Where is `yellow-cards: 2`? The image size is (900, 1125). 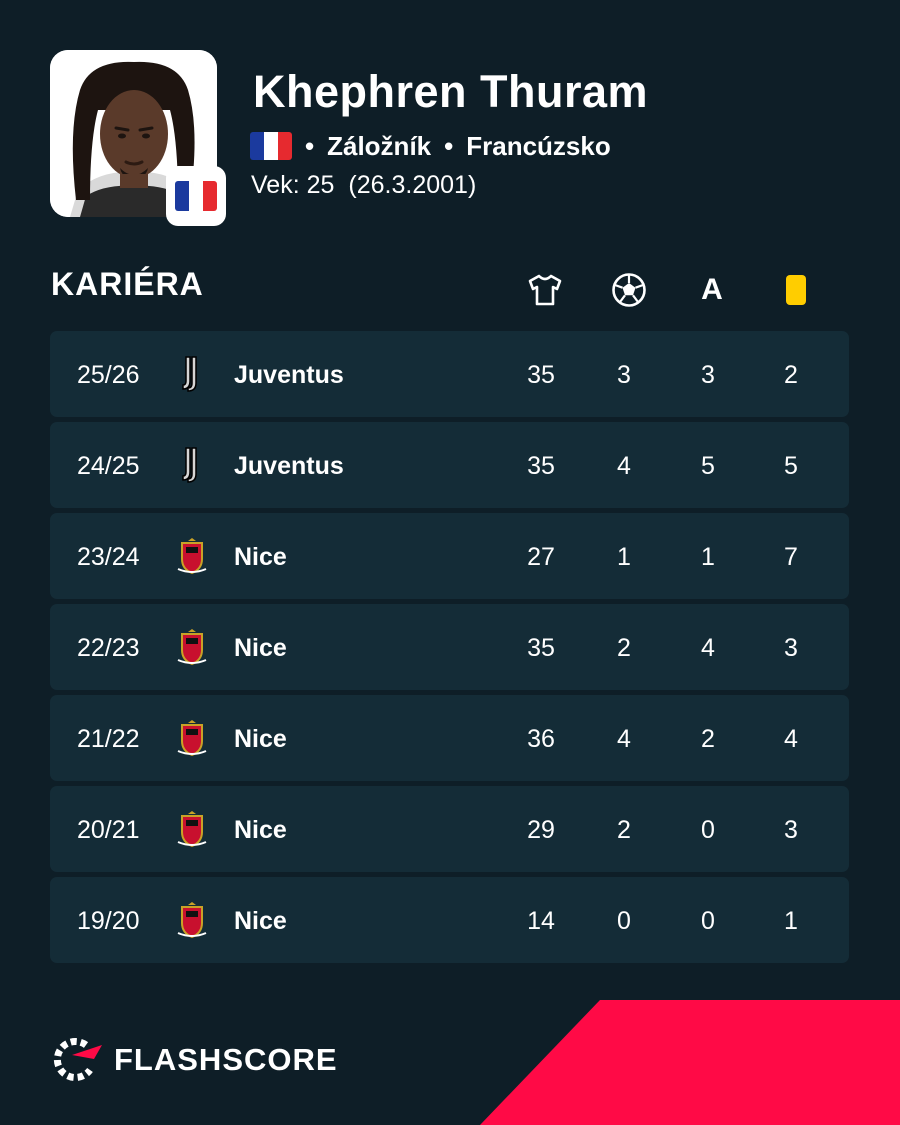 yellow-cards: 2 is located at coordinates (791, 375).